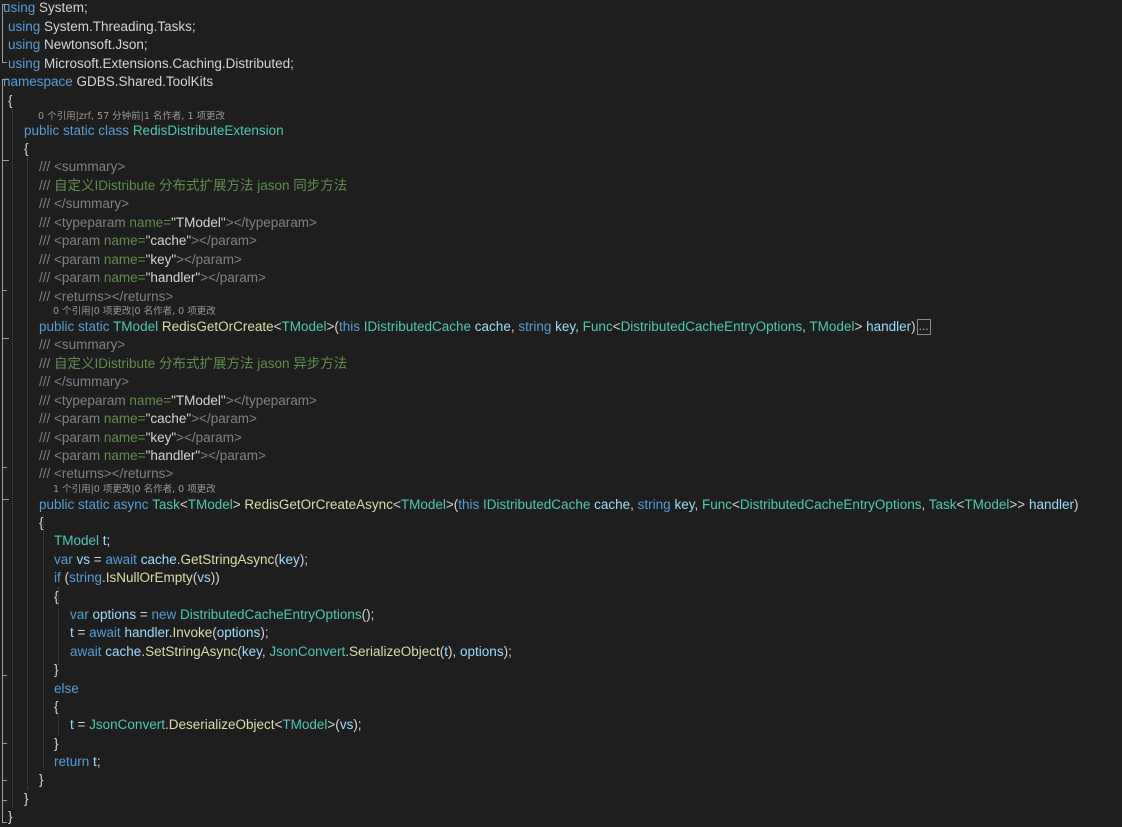 This screenshot has width=1122, height=827. I want to click on code-token: DeserializeObject, so click(221, 724).